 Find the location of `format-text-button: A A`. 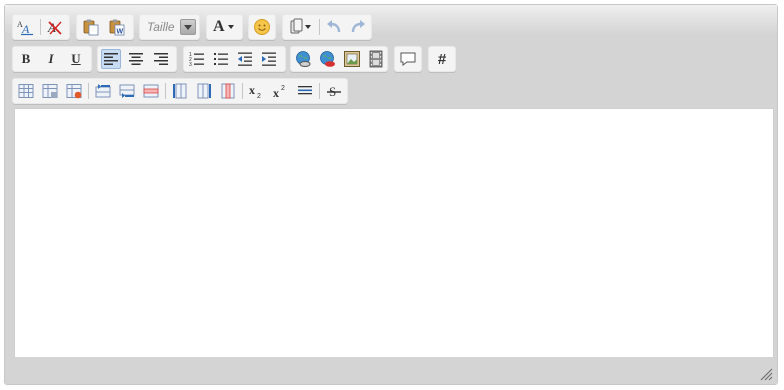

format-text-button: A A is located at coordinates (25, 27).